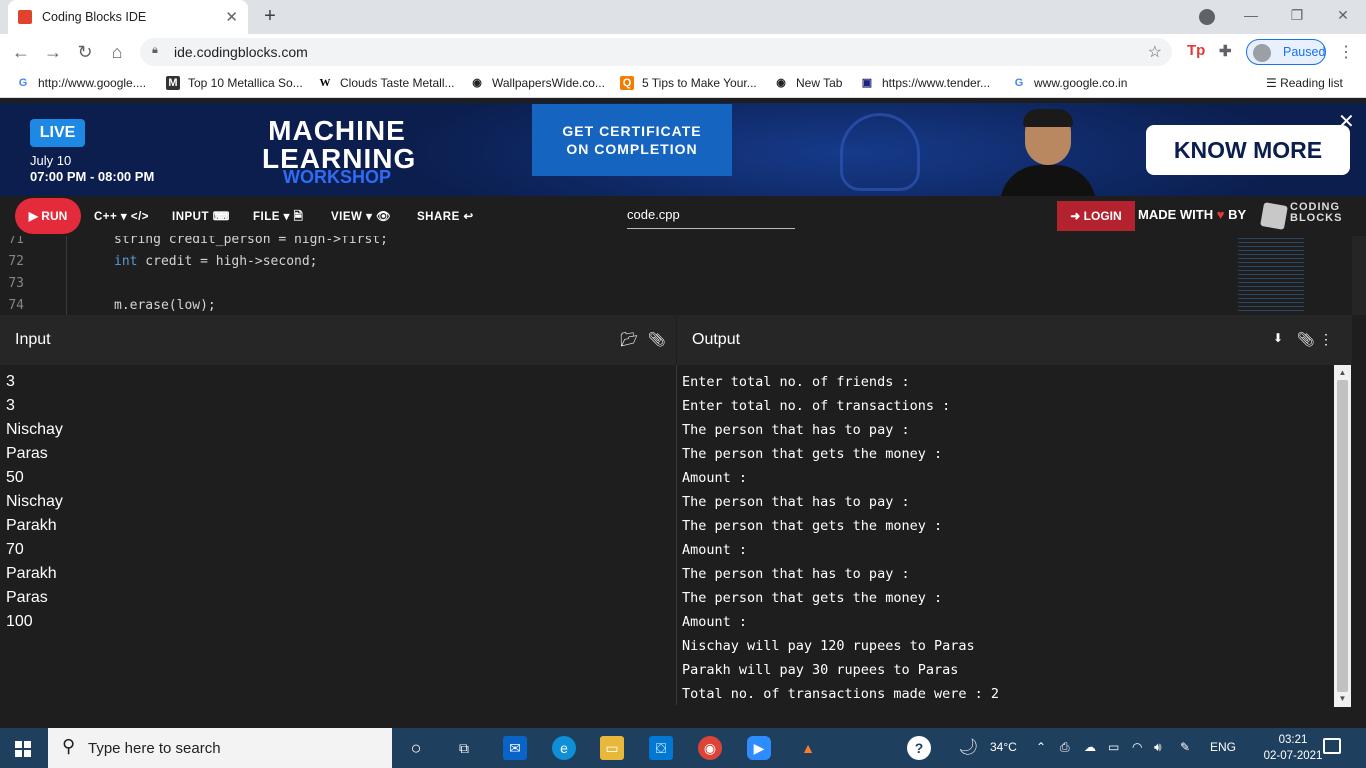 Image resolution: width=1366 pixels, height=768 pixels. What do you see at coordinates (711, 218) in the screenshot?
I see `filename-input: code.cpp` at bounding box center [711, 218].